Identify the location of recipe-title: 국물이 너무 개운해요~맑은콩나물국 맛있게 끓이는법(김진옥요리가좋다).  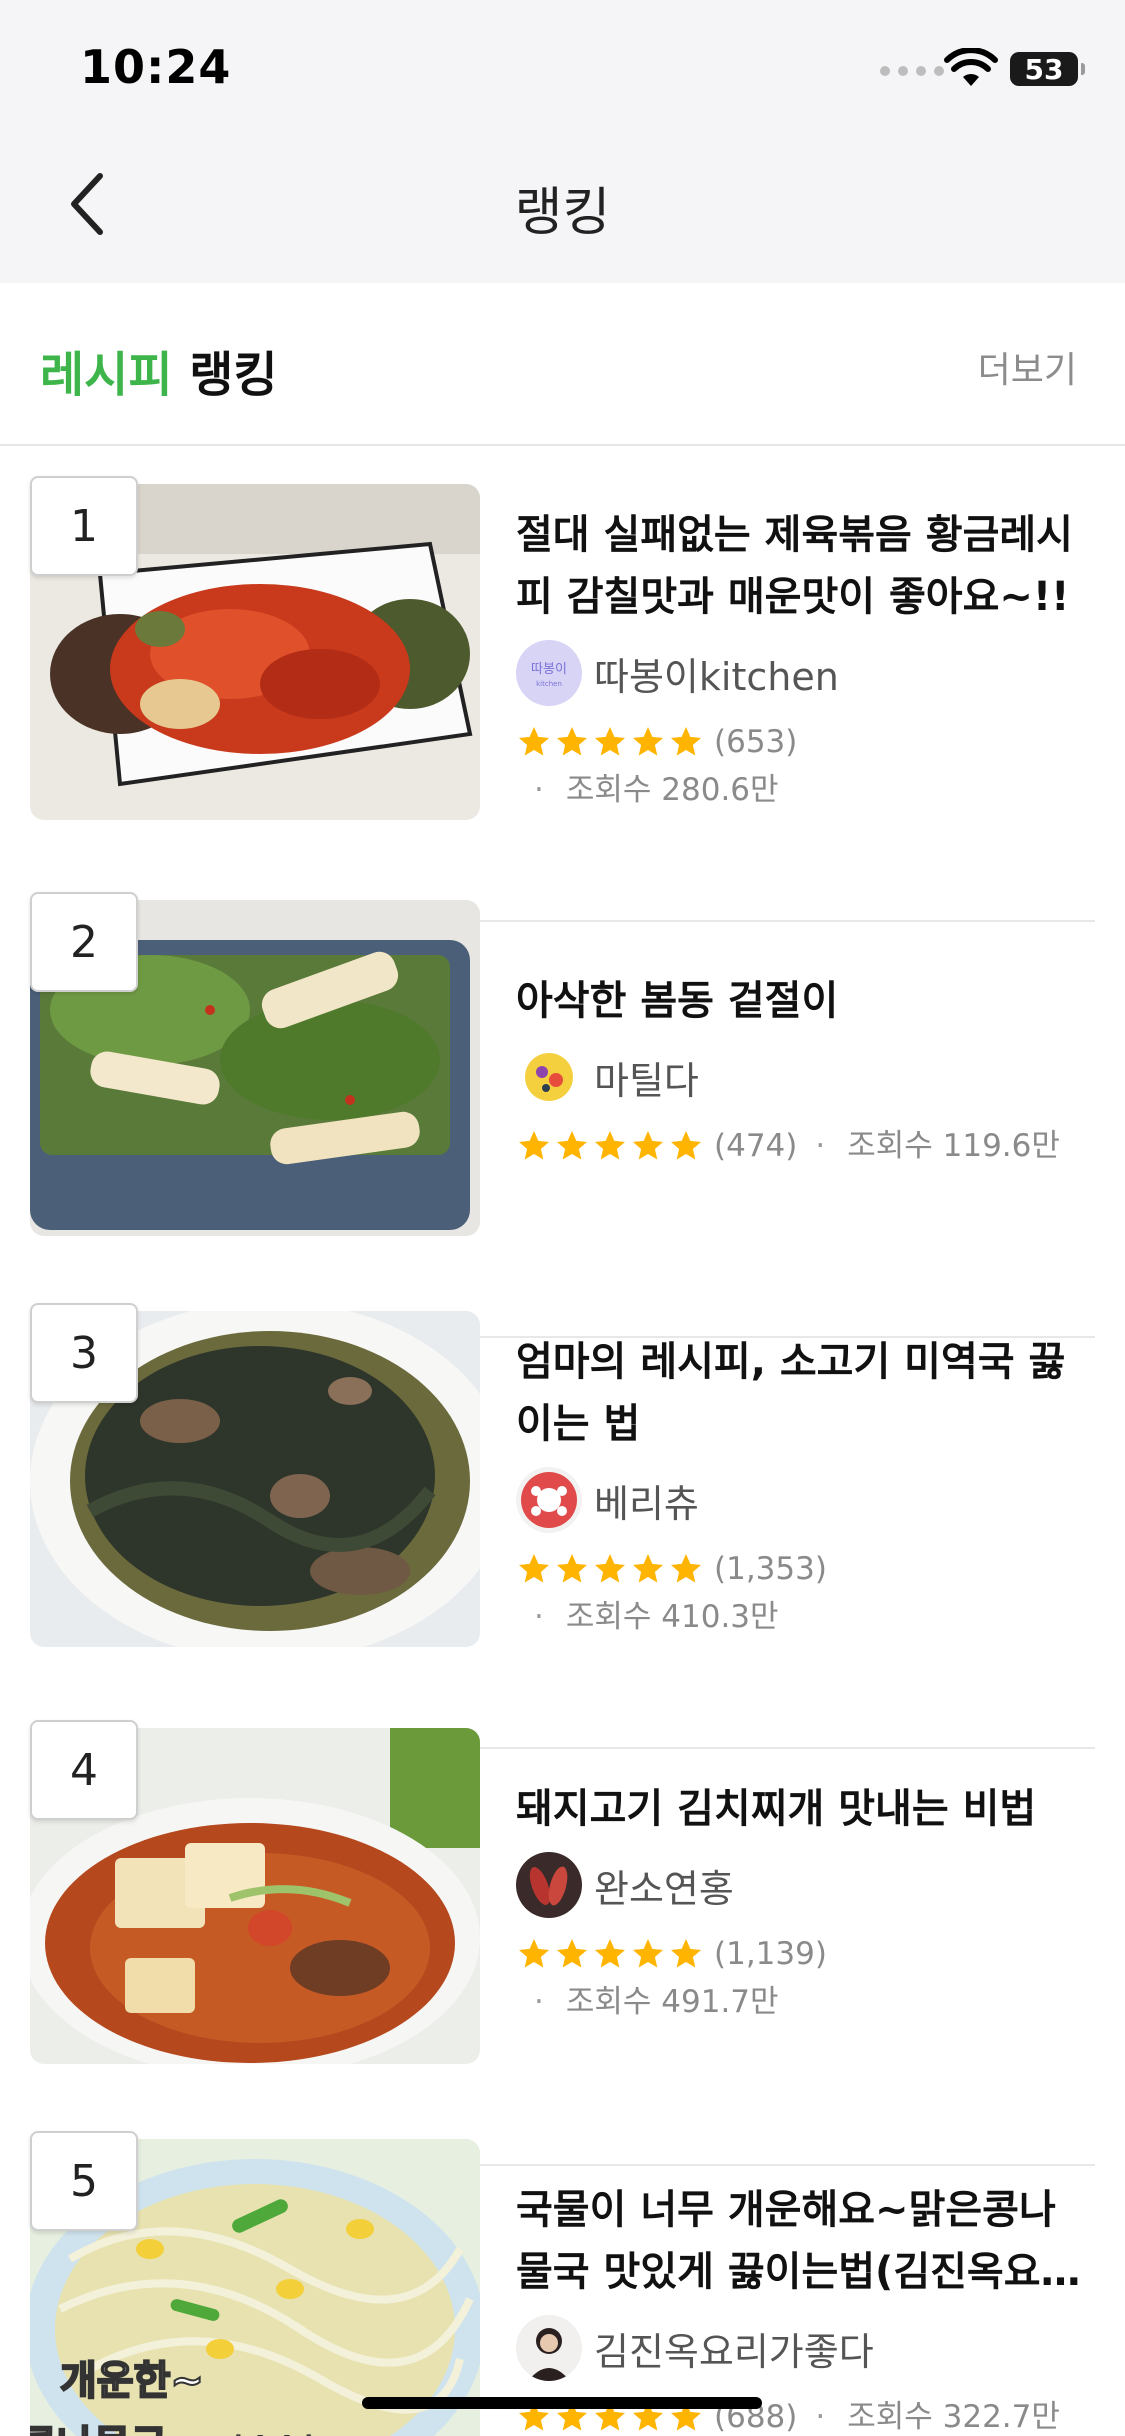
(797, 2241).